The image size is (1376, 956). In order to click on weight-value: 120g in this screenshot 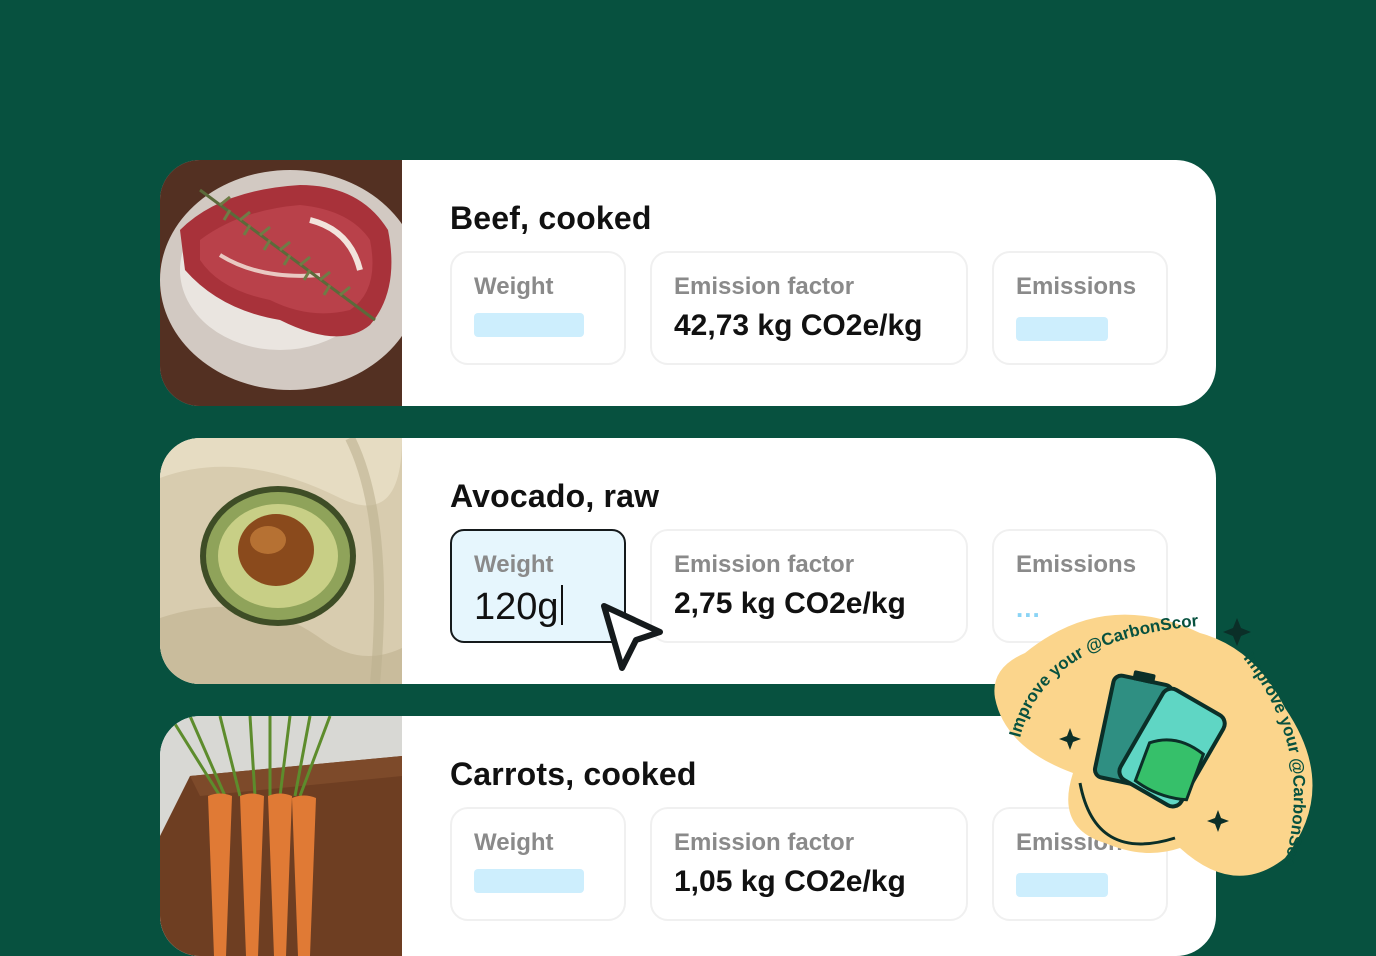, I will do `click(516, 607)`.